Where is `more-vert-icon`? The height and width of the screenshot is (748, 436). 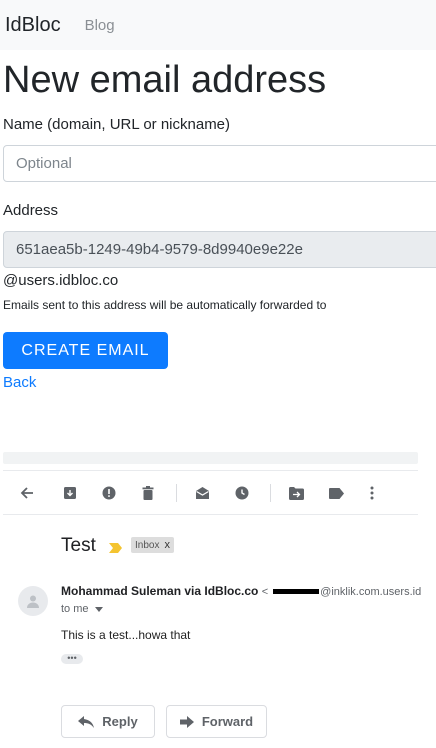
more-vert-icon is located at coordinates (372, 493).